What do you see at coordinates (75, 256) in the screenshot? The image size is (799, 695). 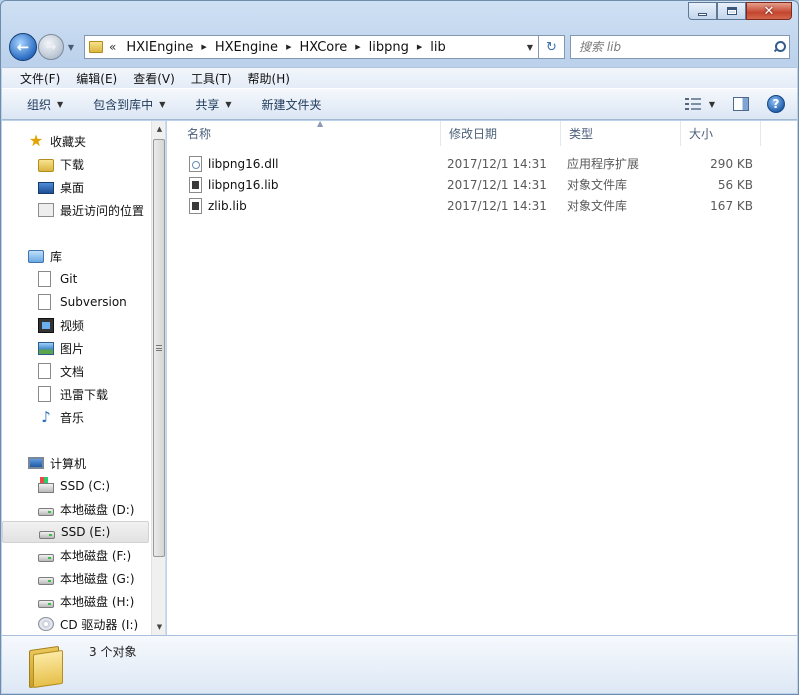 I see `nav-group-libraries: 库` at bounding box center [75, 256].